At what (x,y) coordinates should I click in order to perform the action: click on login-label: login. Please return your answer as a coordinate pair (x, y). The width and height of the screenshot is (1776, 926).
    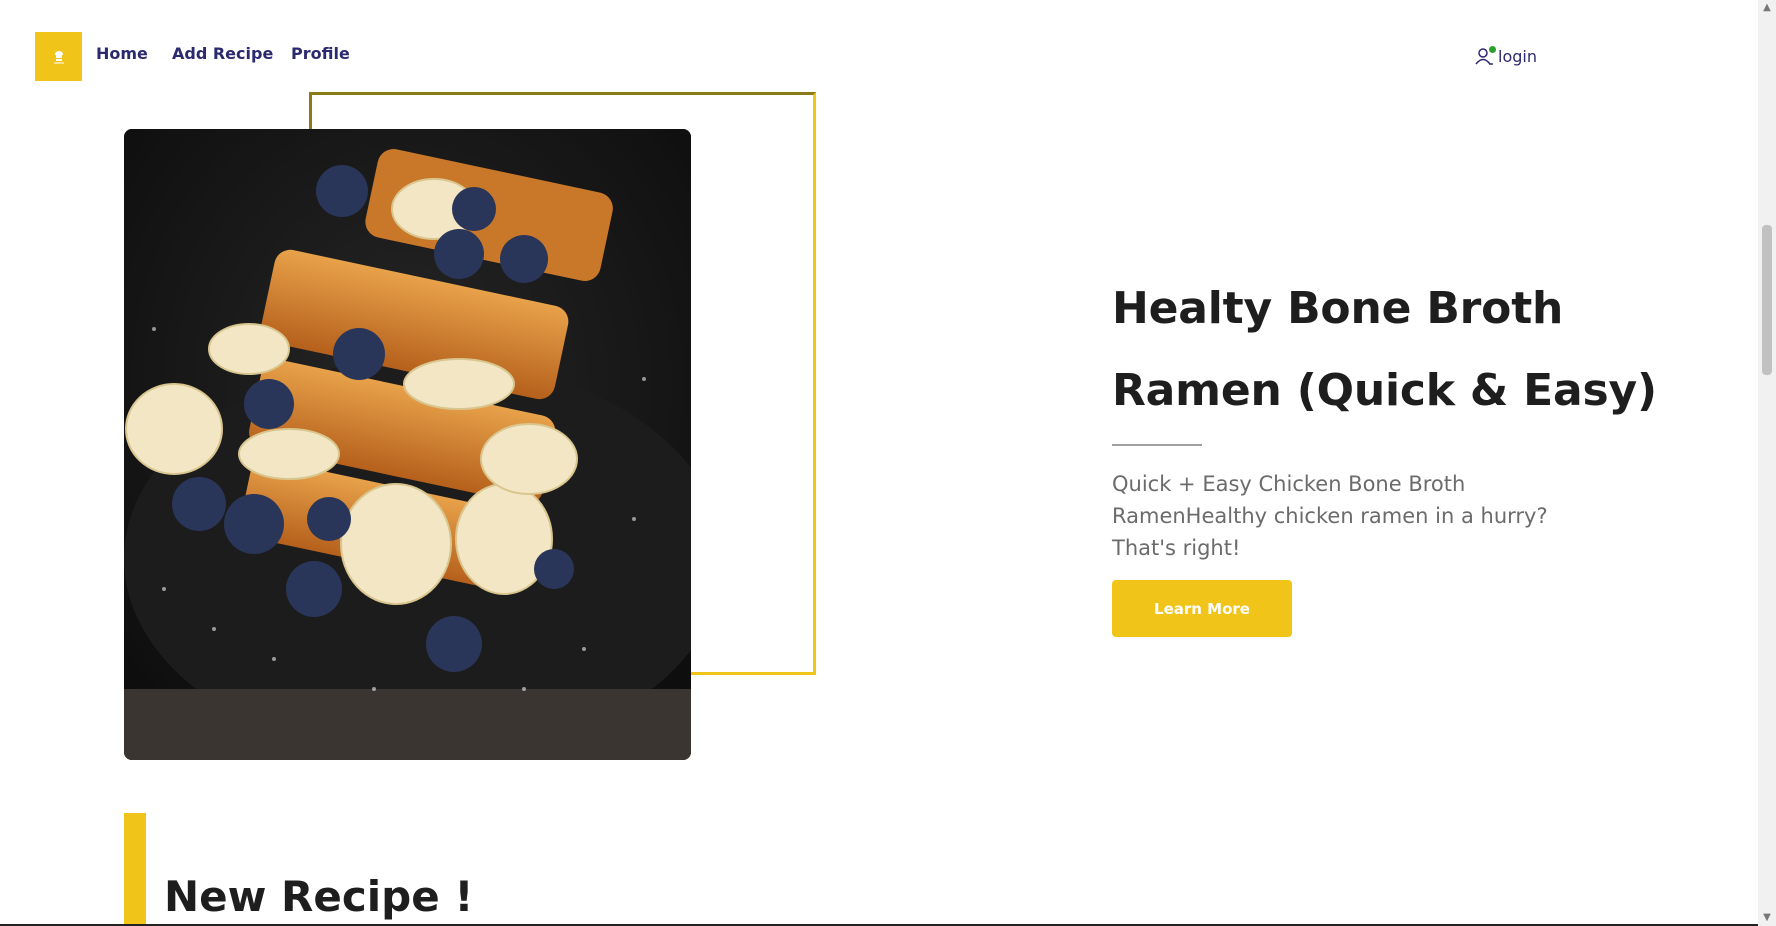
    Looking at the image, I should click on (1517, 56).